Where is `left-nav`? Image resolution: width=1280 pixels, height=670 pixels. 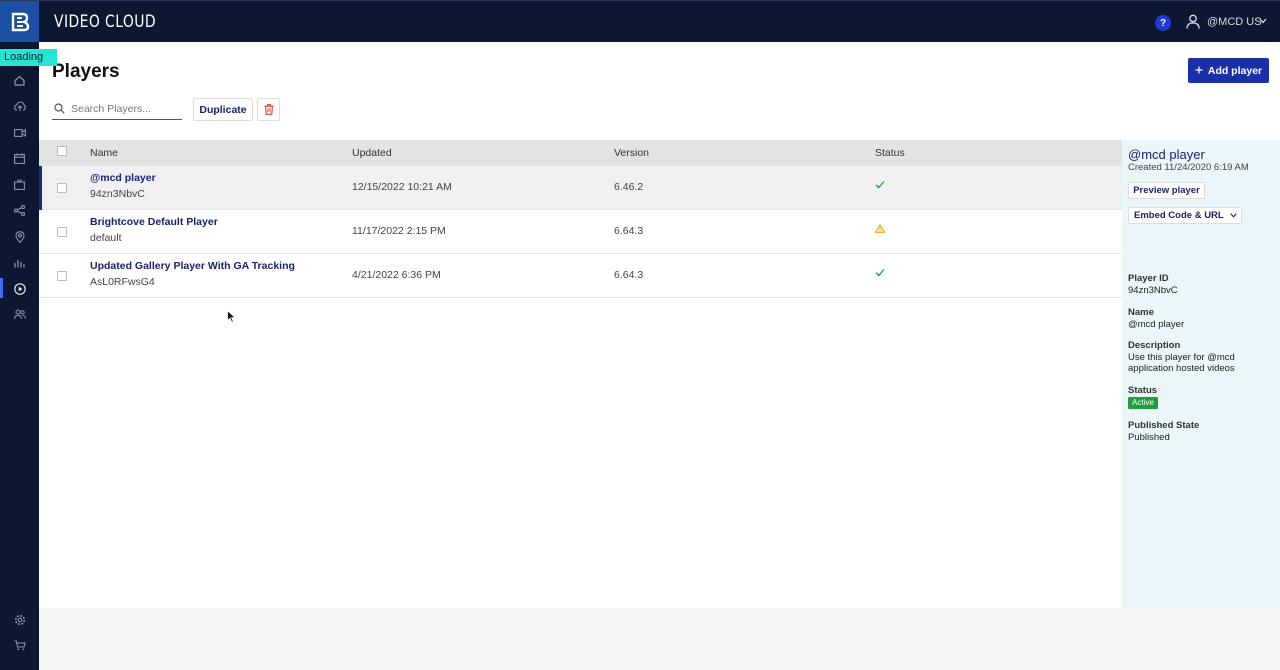
left-nav is located at coordinates (19, 356).